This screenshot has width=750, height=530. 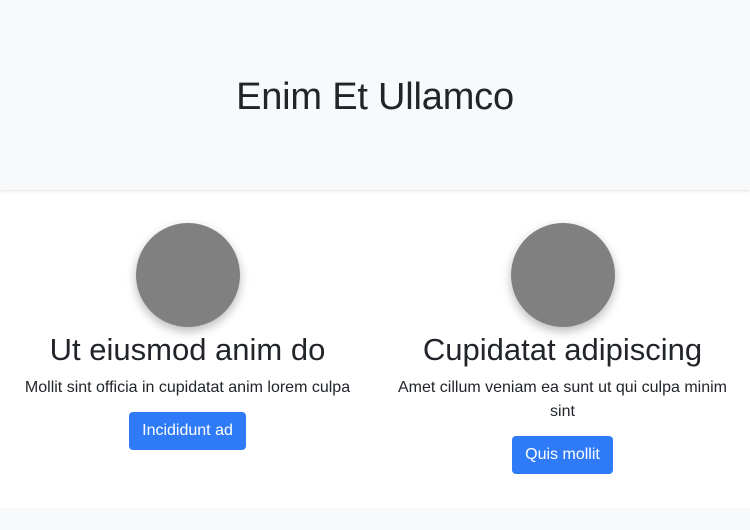 I want to click on page-title: Enim Et Ullamco, so click(x=375, y=96).